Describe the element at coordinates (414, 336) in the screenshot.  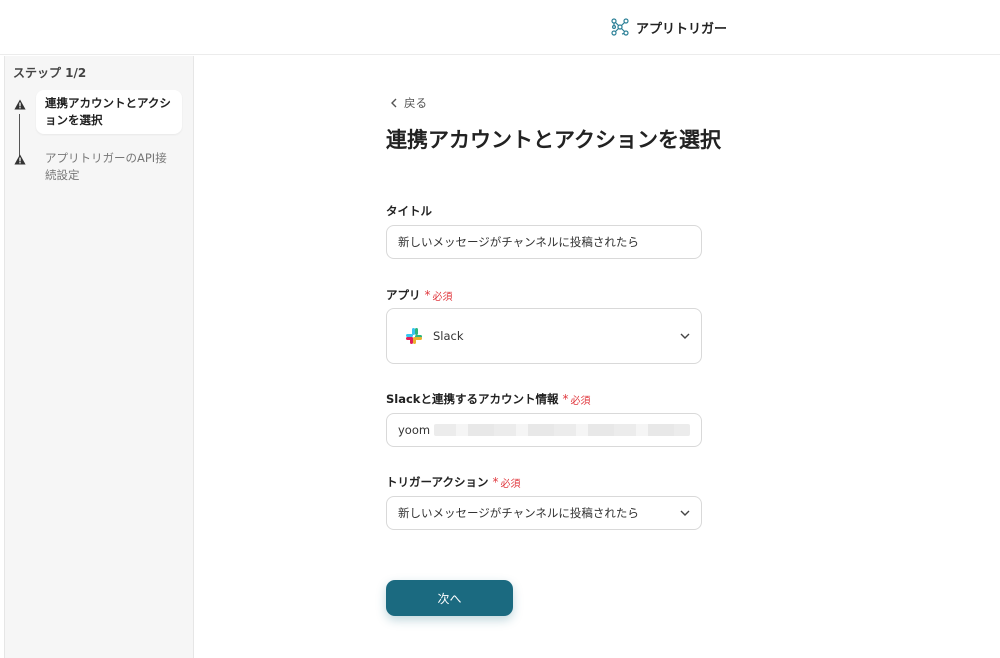
I see `slack-logo-icon` at that location.